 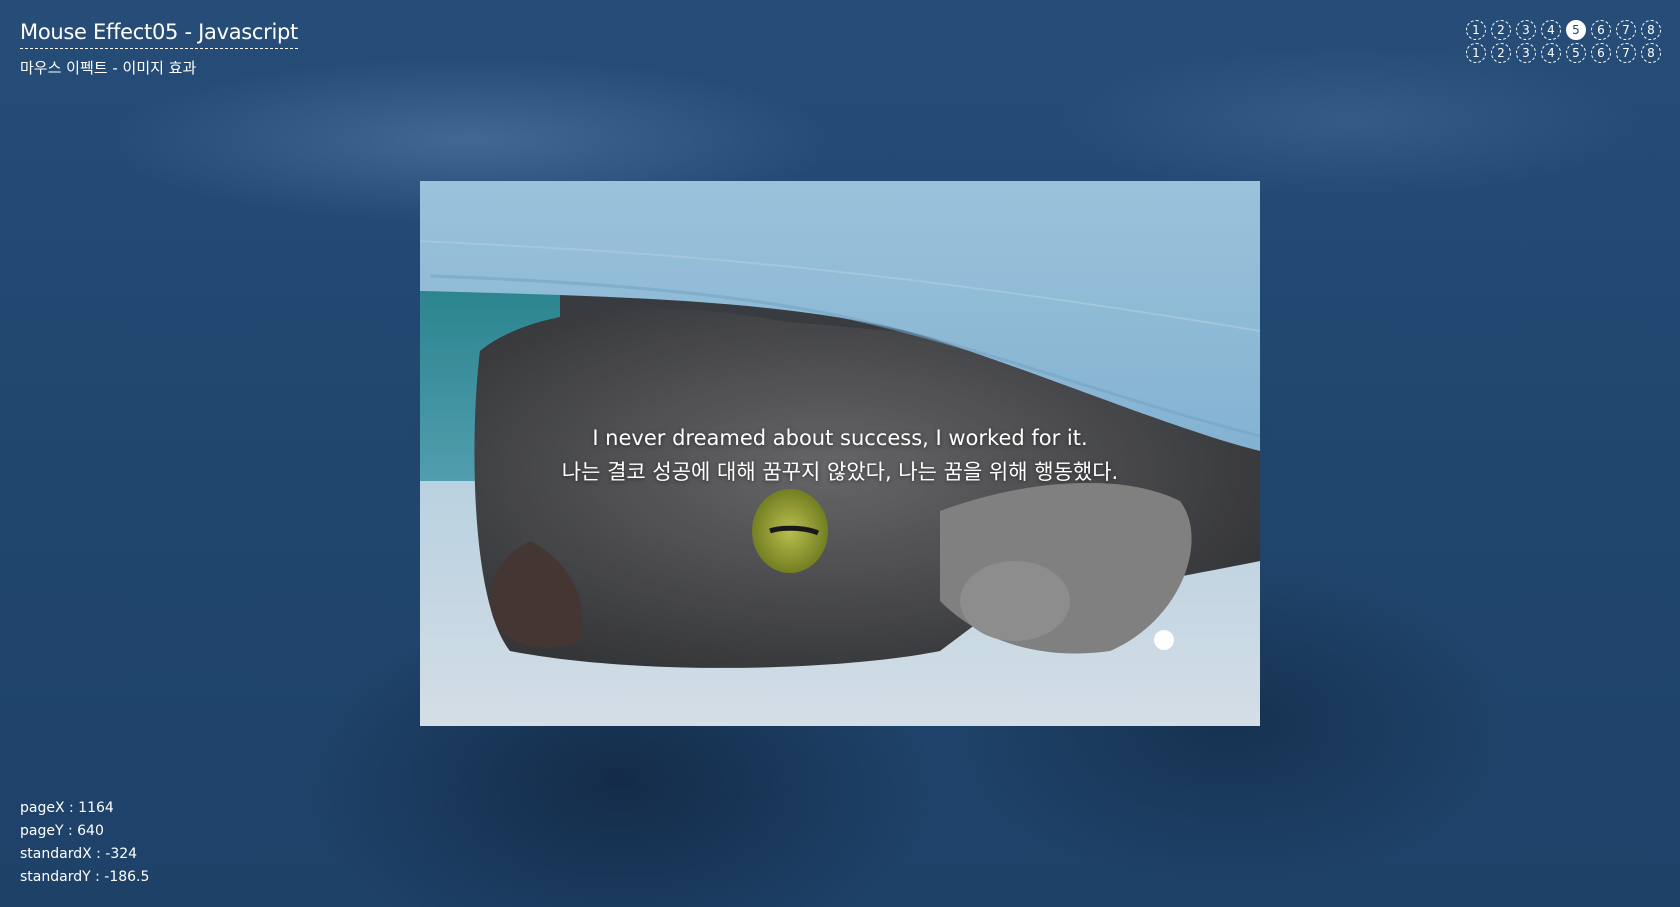 I want to click on info-standardx: standardX : -324, so click(x=79, y=854).